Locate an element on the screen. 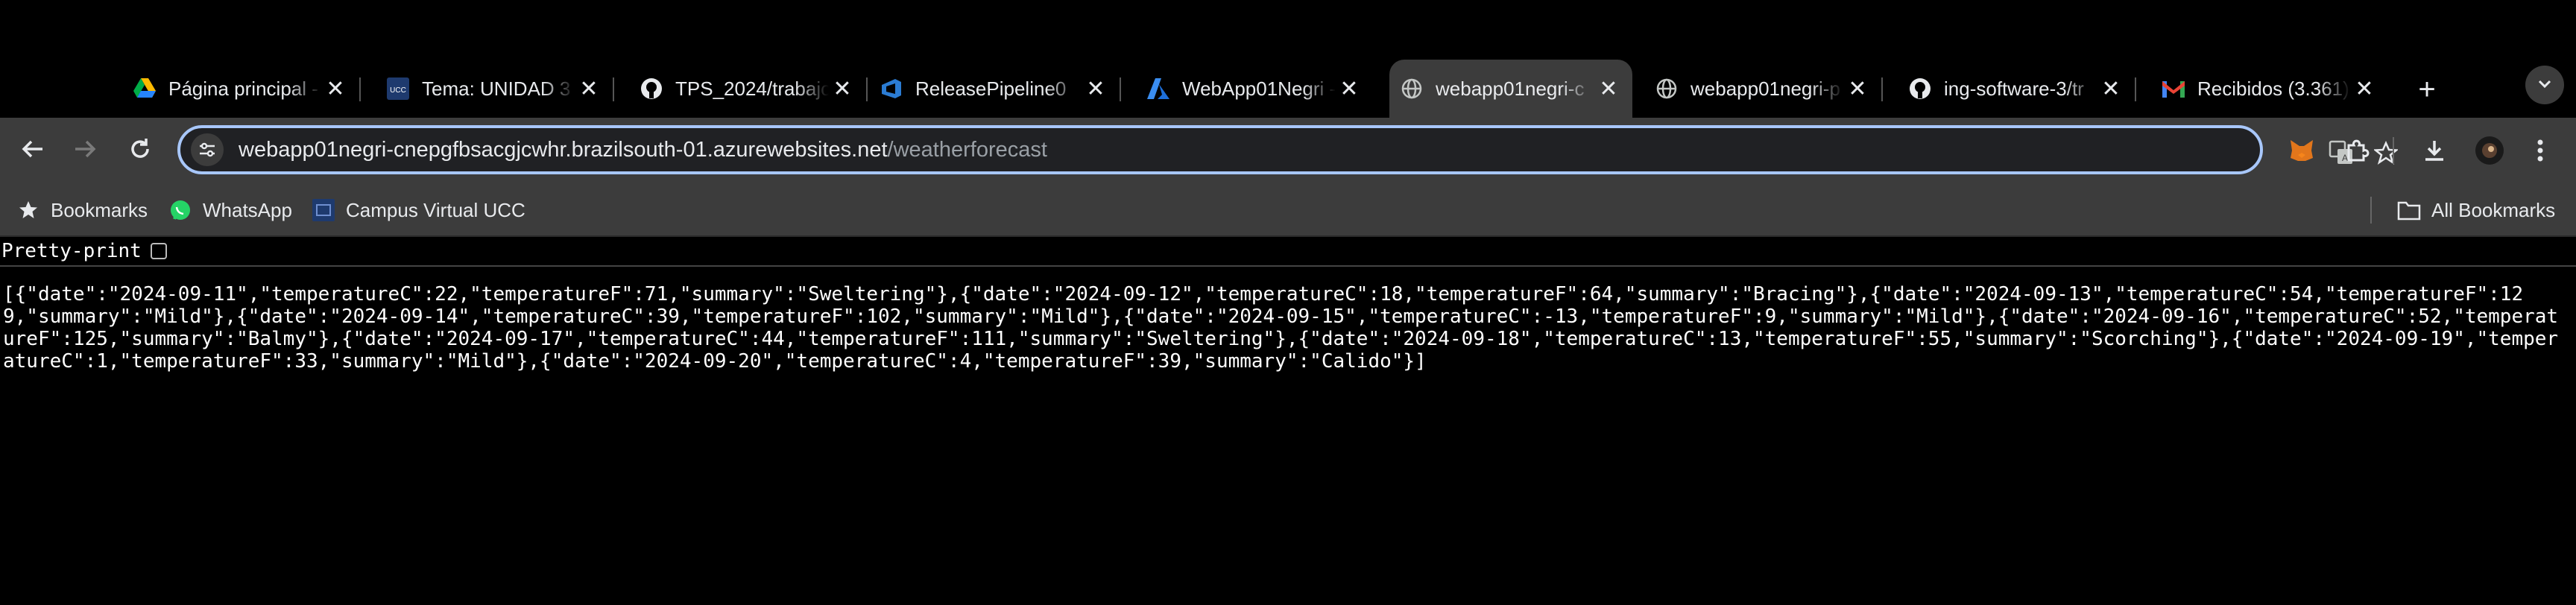  tab-webapp-other: webapp01negri-p ✕ is located at coordinates (1769, 89).